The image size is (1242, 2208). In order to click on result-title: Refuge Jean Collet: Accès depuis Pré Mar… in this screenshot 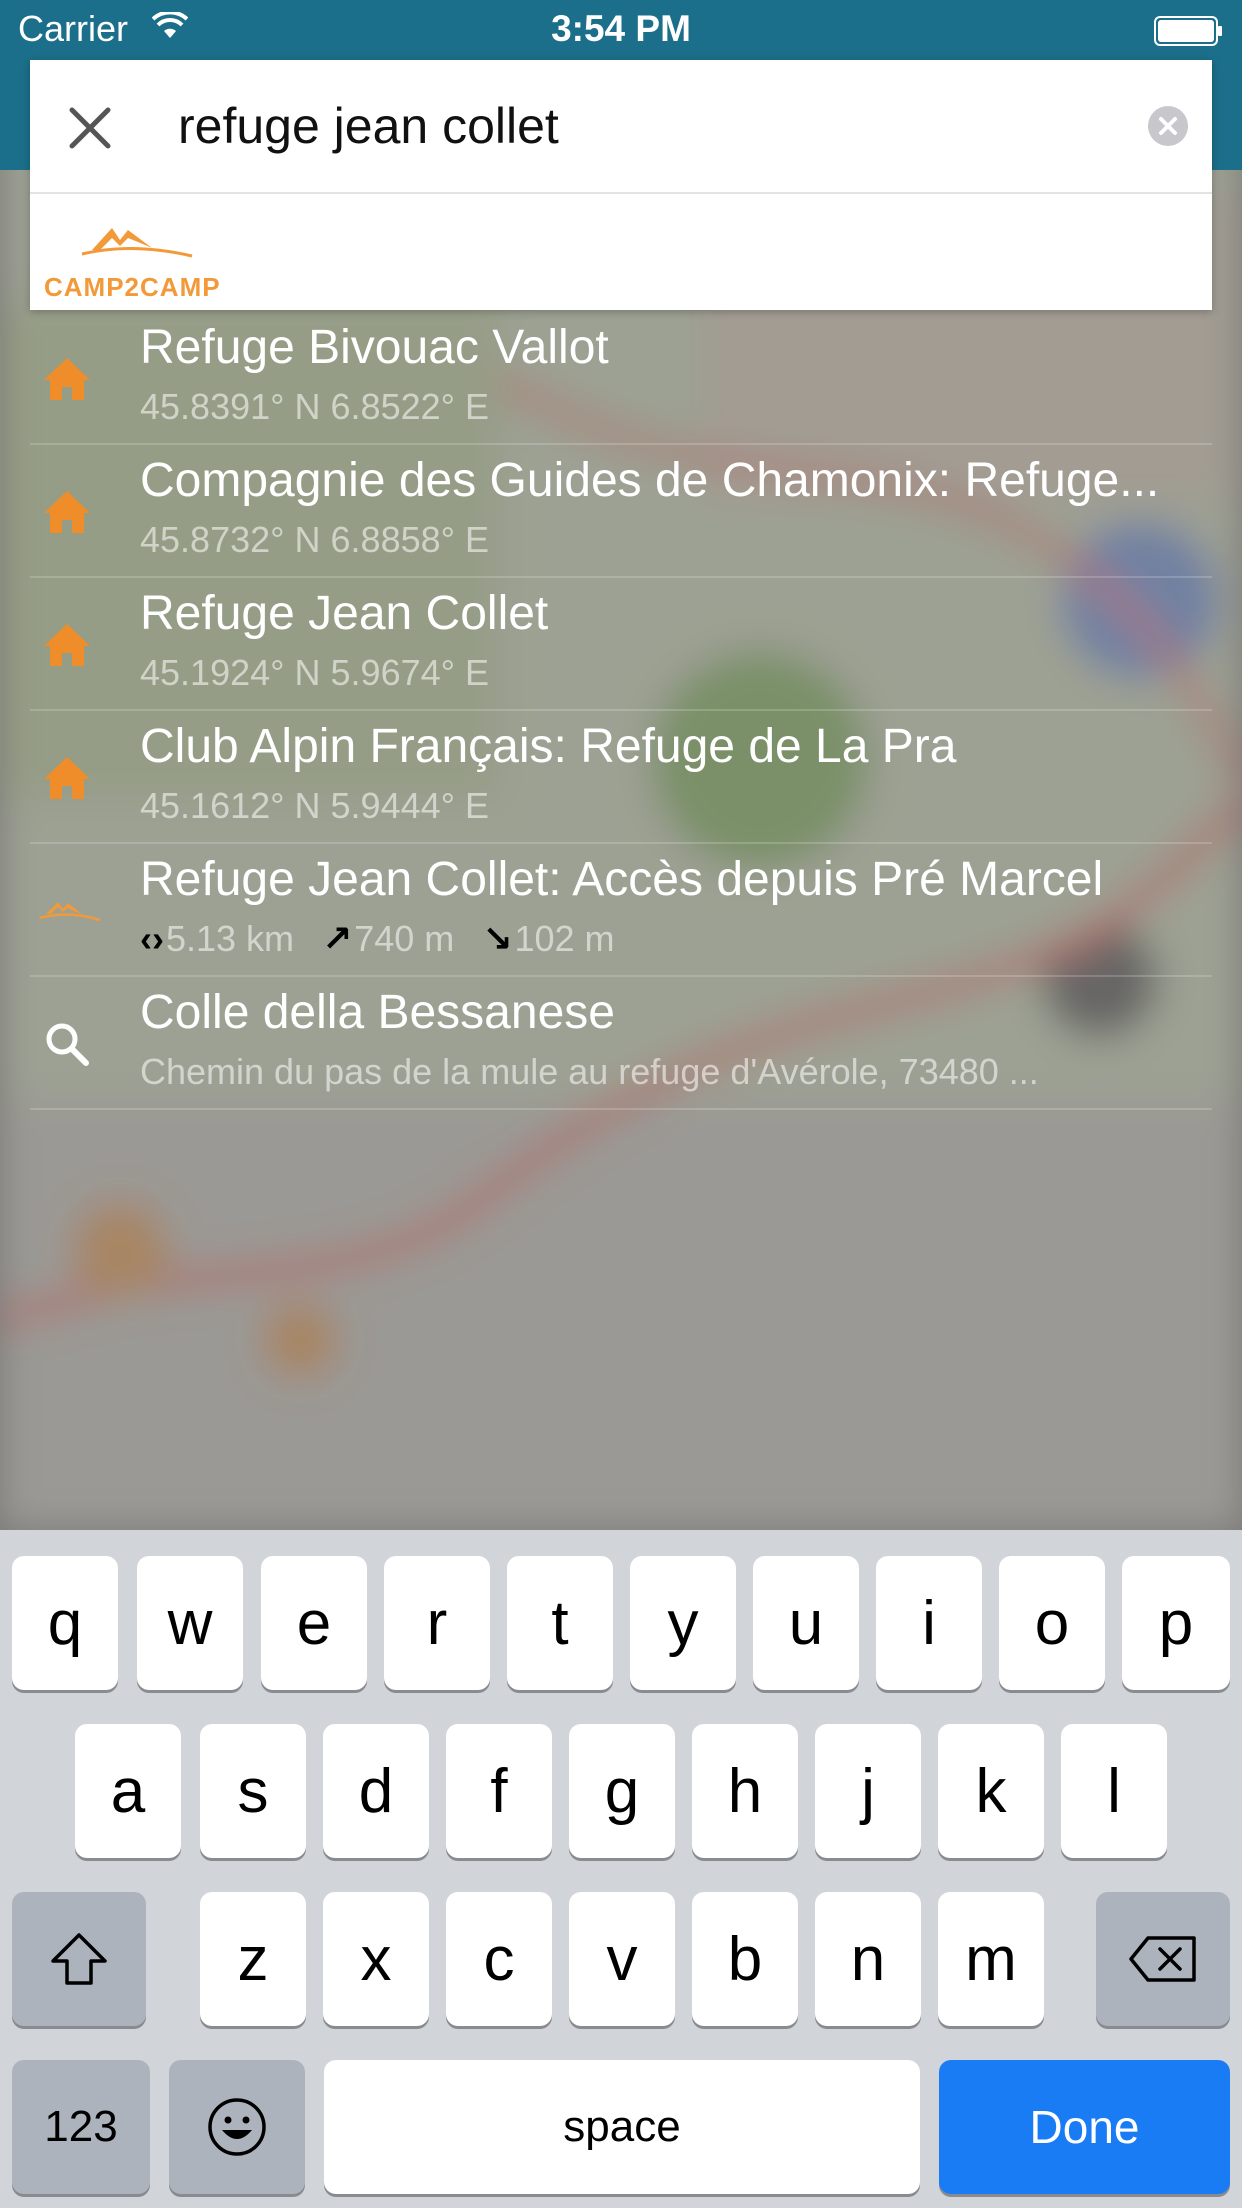, I will do `click(622, 879)`.